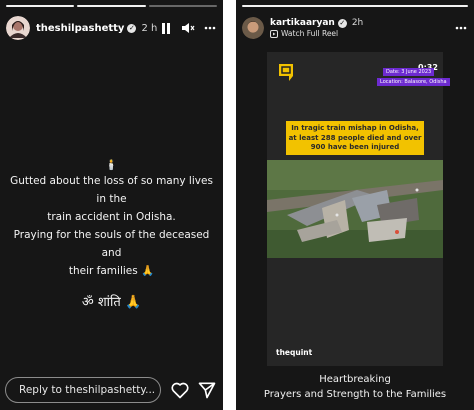 The height and width of the screenshot is (410, 474). I want to click on story-header: kartikaaryan ✓ 2h Watch Full Reel, so click(355, 28).